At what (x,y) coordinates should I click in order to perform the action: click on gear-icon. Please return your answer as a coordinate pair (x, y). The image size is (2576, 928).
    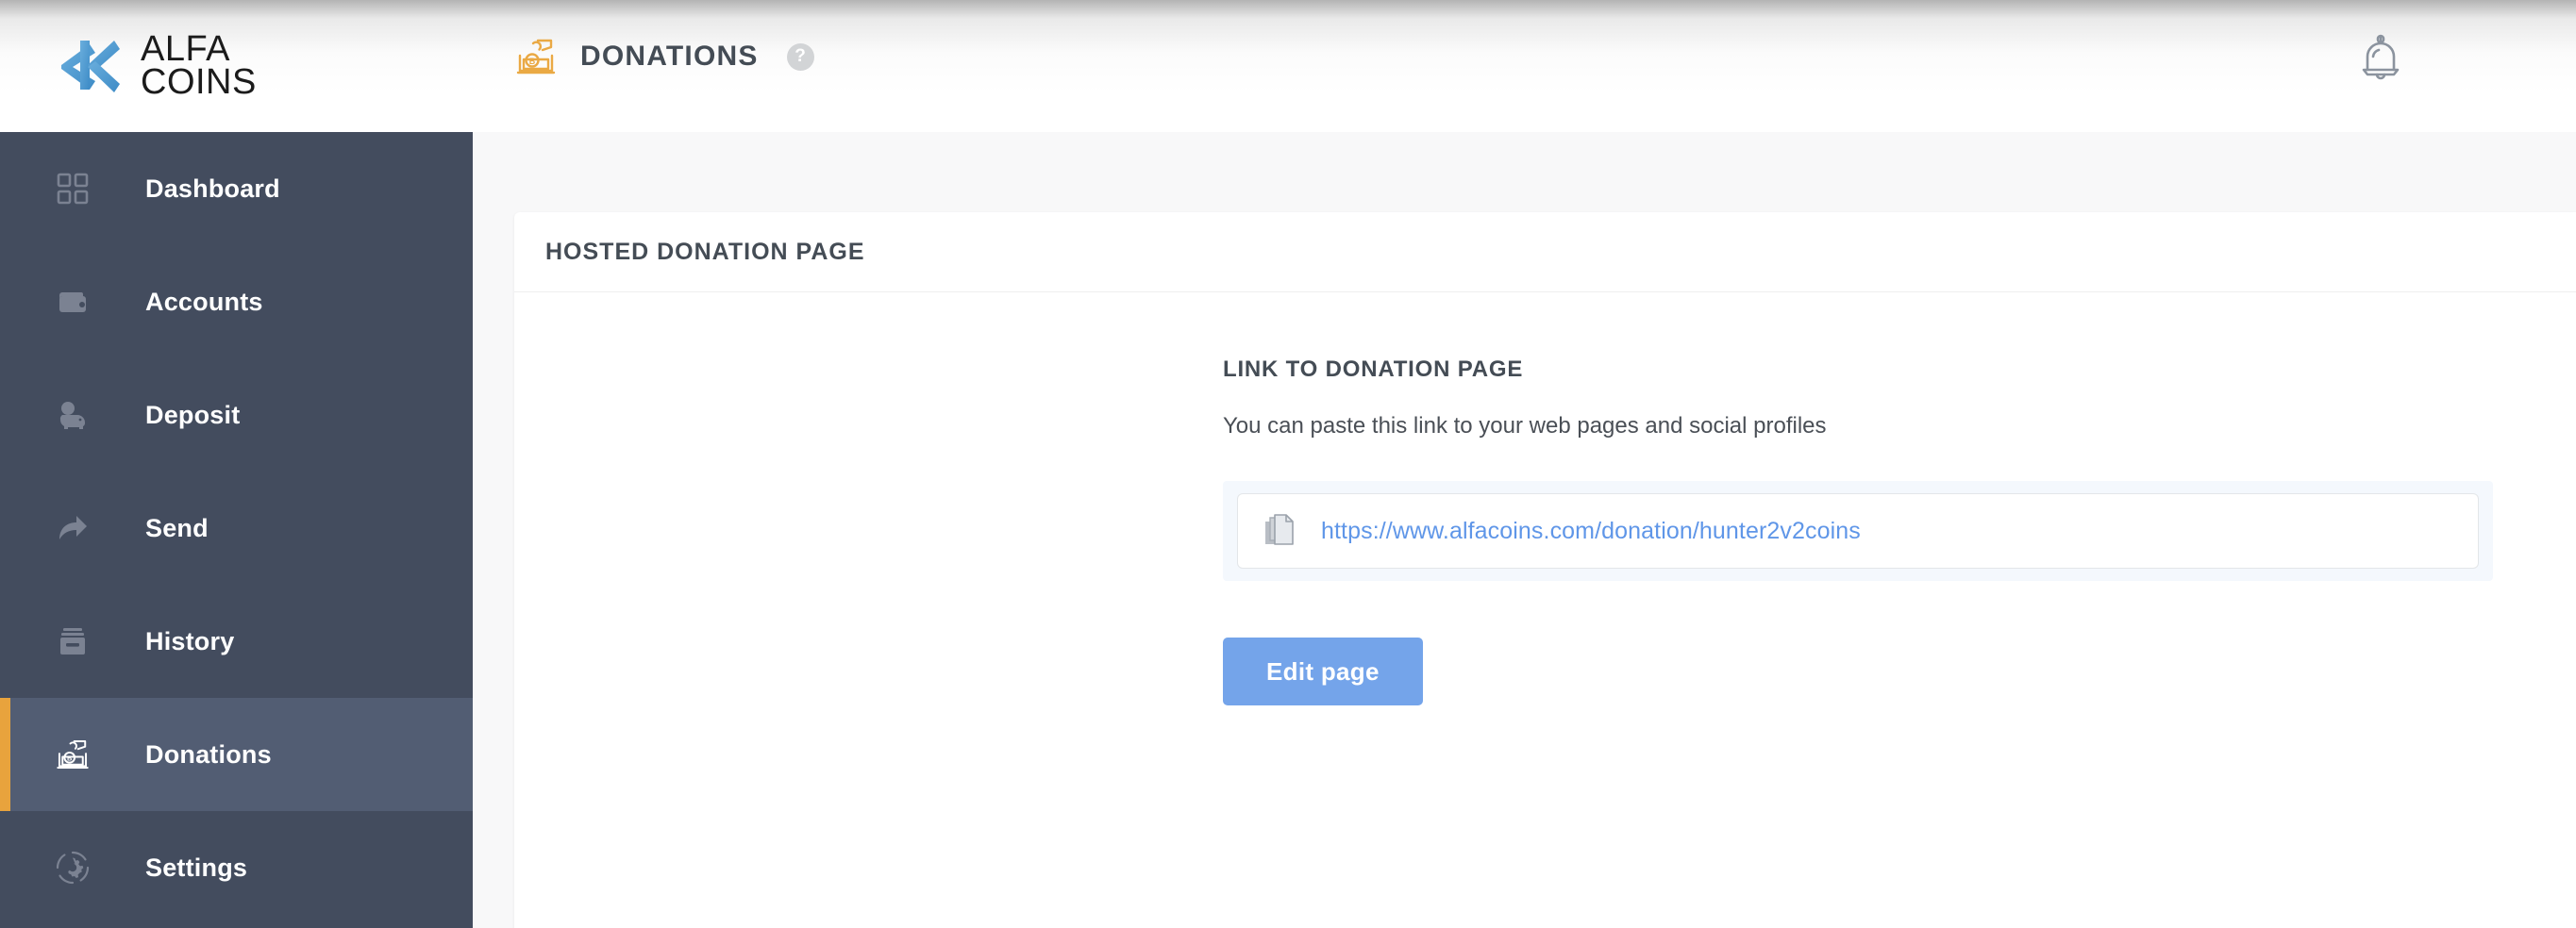
    Looking at the image, I should click on (72, 867).